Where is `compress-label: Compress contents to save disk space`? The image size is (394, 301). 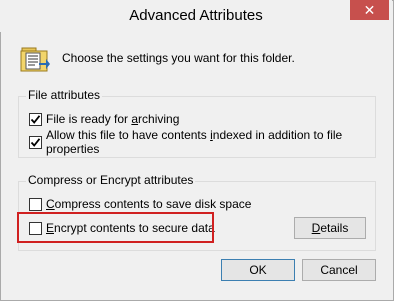
compress-label: Compress contents to save disk space is located at coordinates (149, 204).